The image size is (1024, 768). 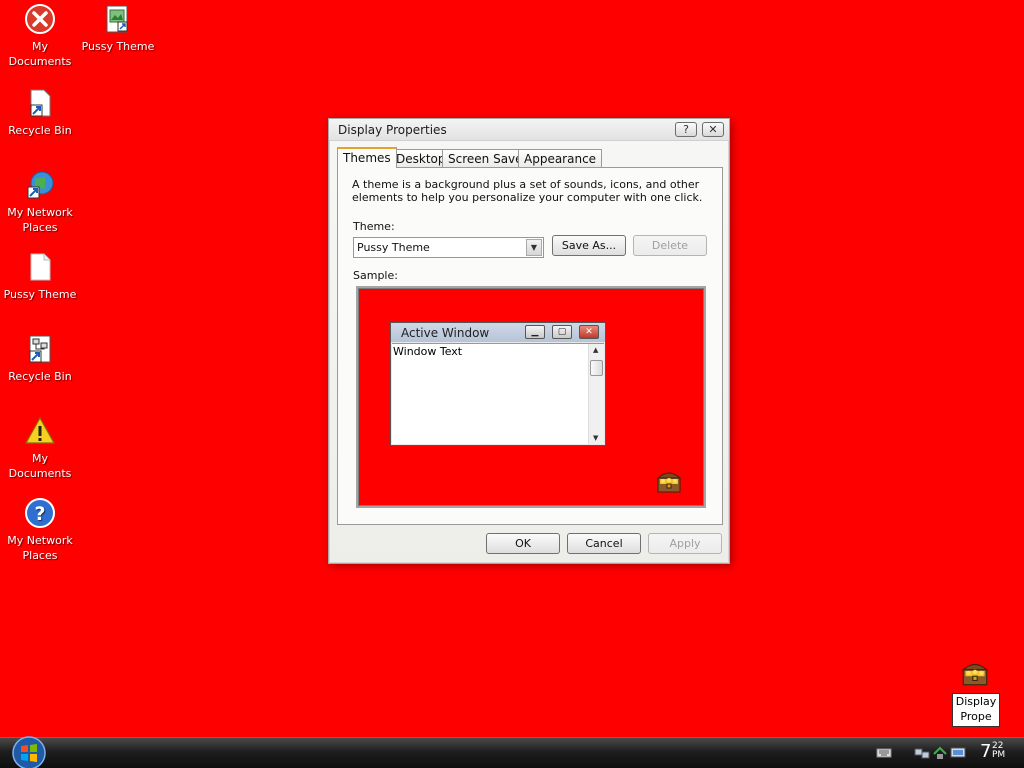 What do you see at coordinates (534, 247) in the screenshot?
I see `chevron-down-icon: ▼` at bounding box center [534, 247].